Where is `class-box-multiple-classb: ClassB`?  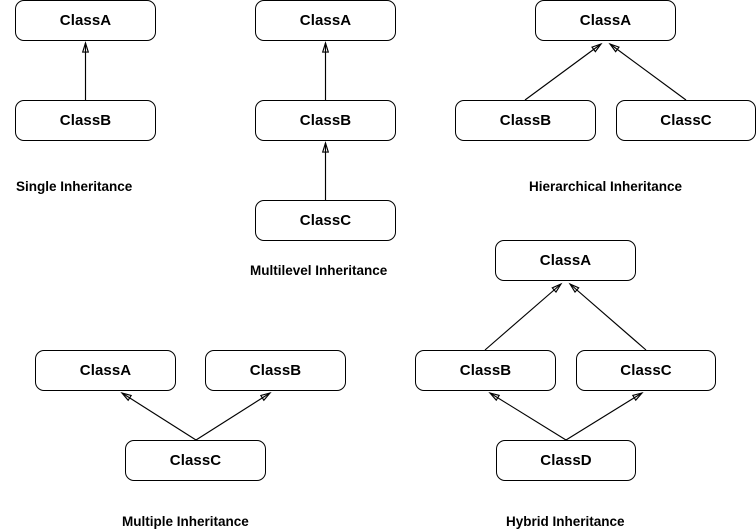
class-box-multiple-classb: ClassB is located at coordinates (275, 370).